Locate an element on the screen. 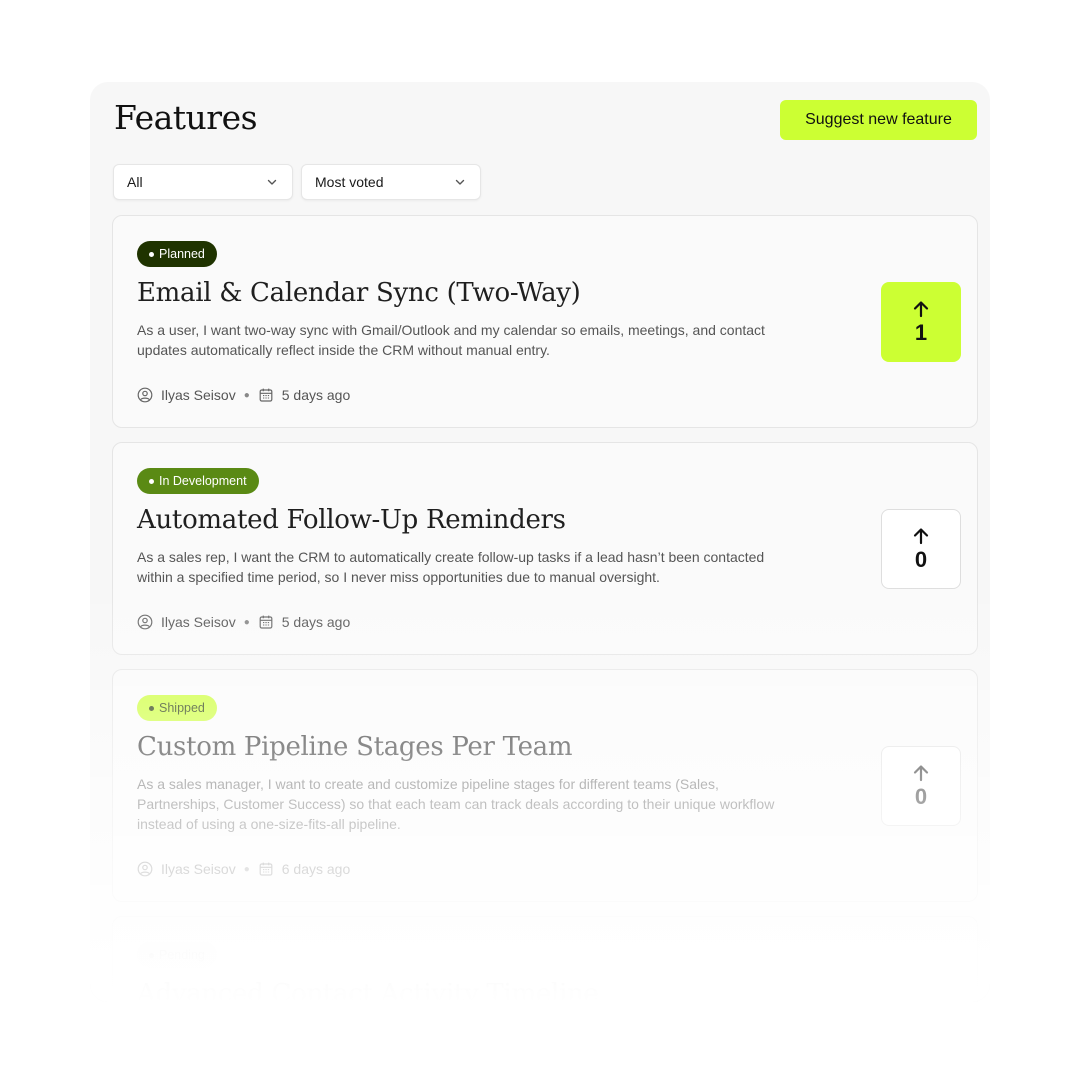 Image resolution: width=1080 pixels, height=1080 pixels. status-badge: Shipped is located at coordinates (177, 708).